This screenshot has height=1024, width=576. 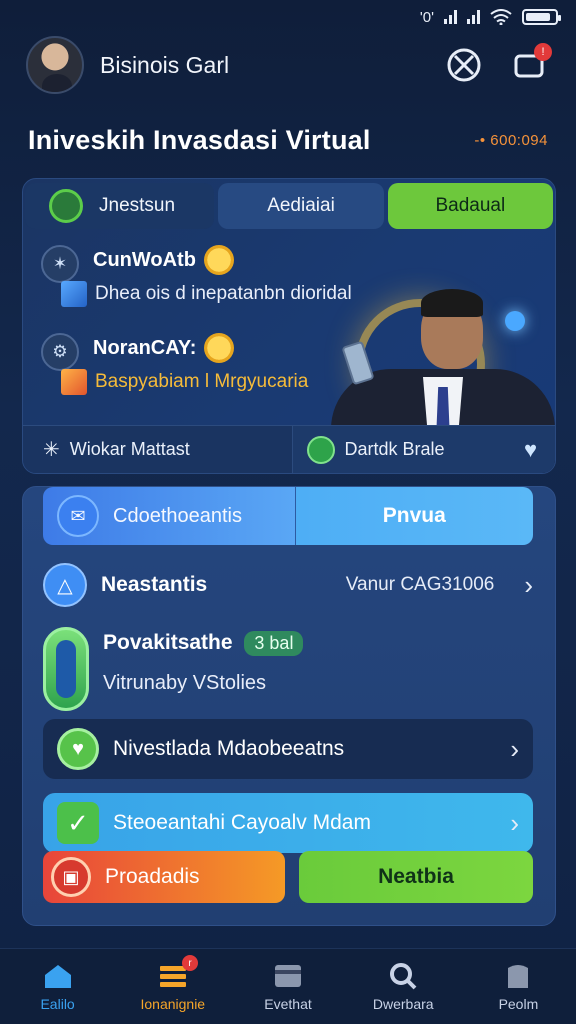 I want to click on title-row: Iniveskih Invasdasi Virtual -• 600:094, so click(x=288, y=140).